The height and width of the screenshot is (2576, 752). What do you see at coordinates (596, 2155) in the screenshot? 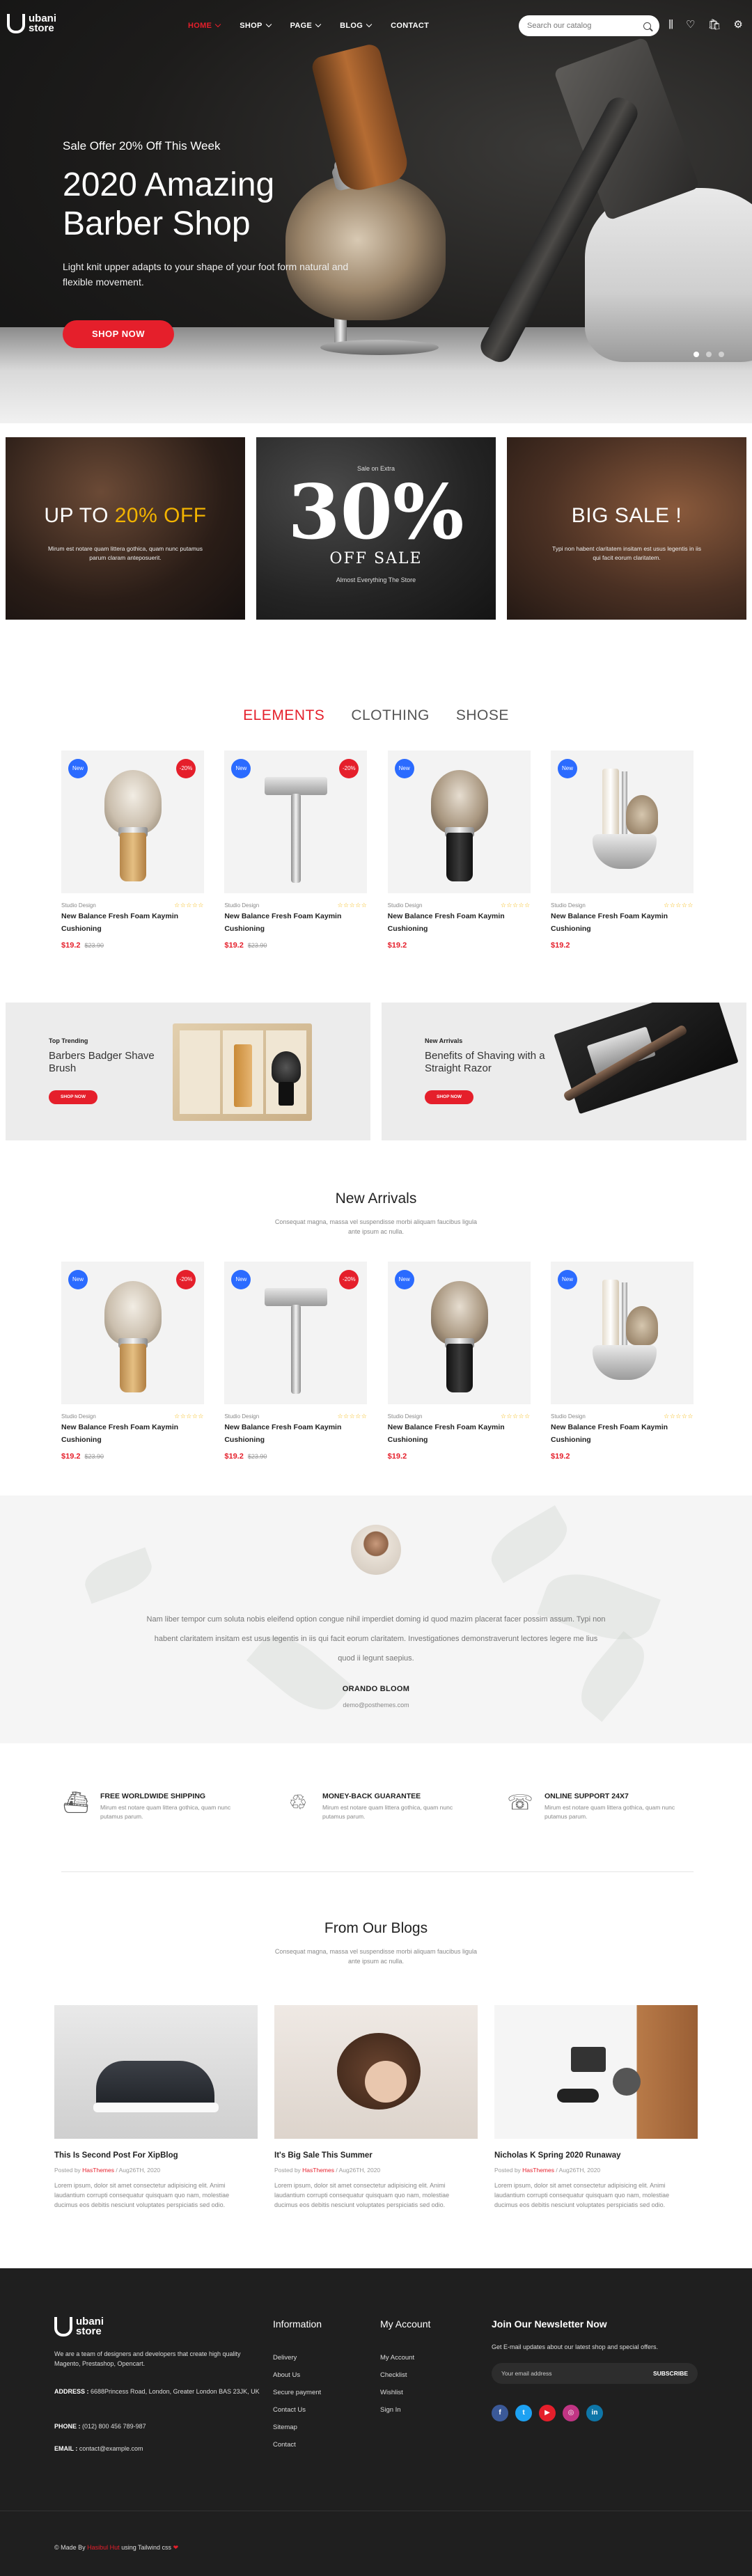
I see `blog-title: Nicholas K Spring 2020 Runaway` at bounding box center [596, 2155].